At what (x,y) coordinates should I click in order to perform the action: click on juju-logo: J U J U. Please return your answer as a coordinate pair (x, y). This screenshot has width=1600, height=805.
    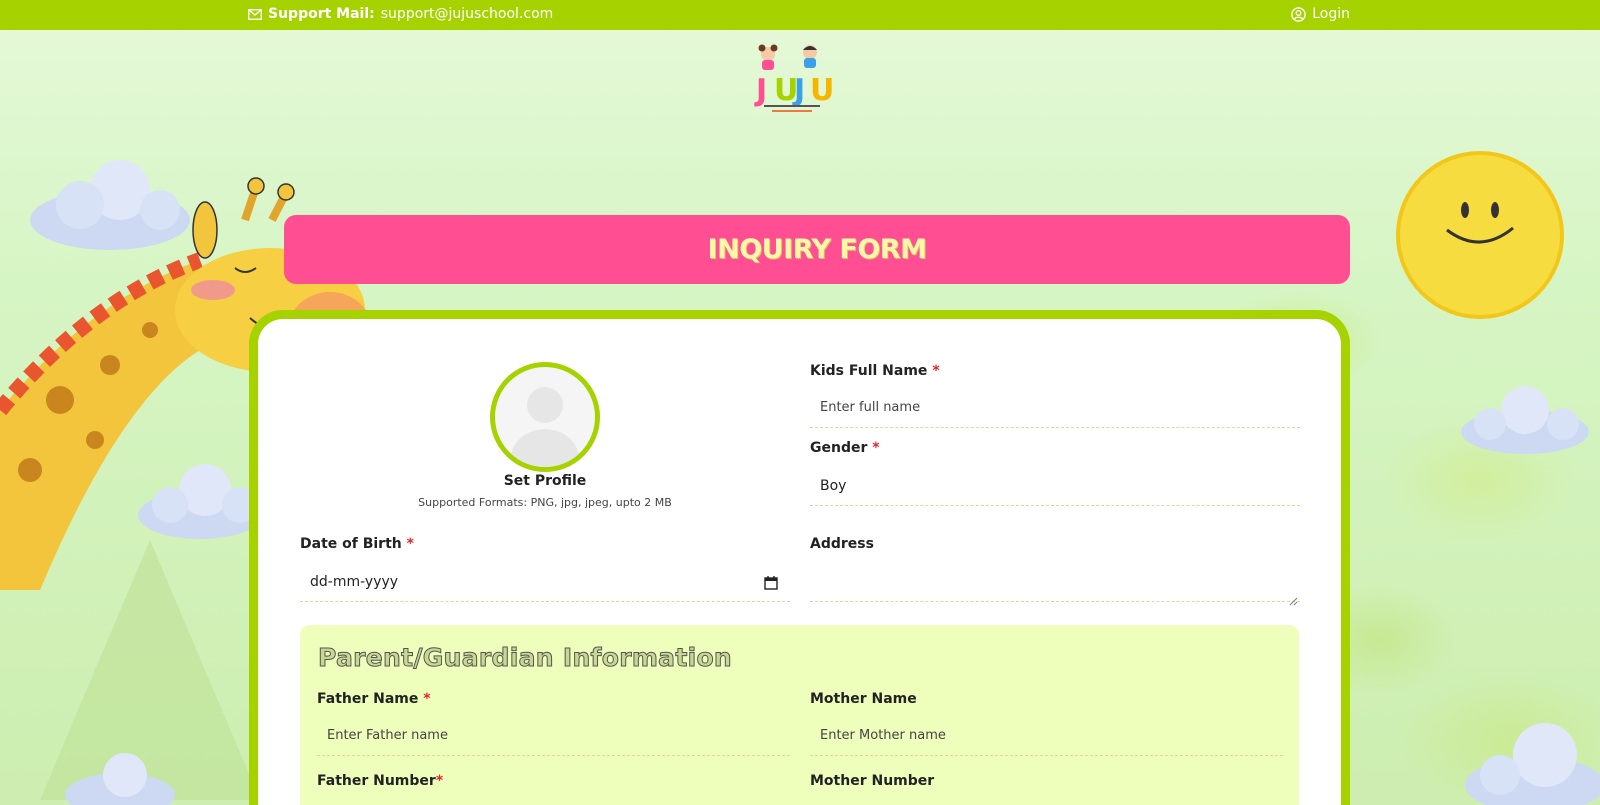
    Looking at the image, I should click on (793, 80).